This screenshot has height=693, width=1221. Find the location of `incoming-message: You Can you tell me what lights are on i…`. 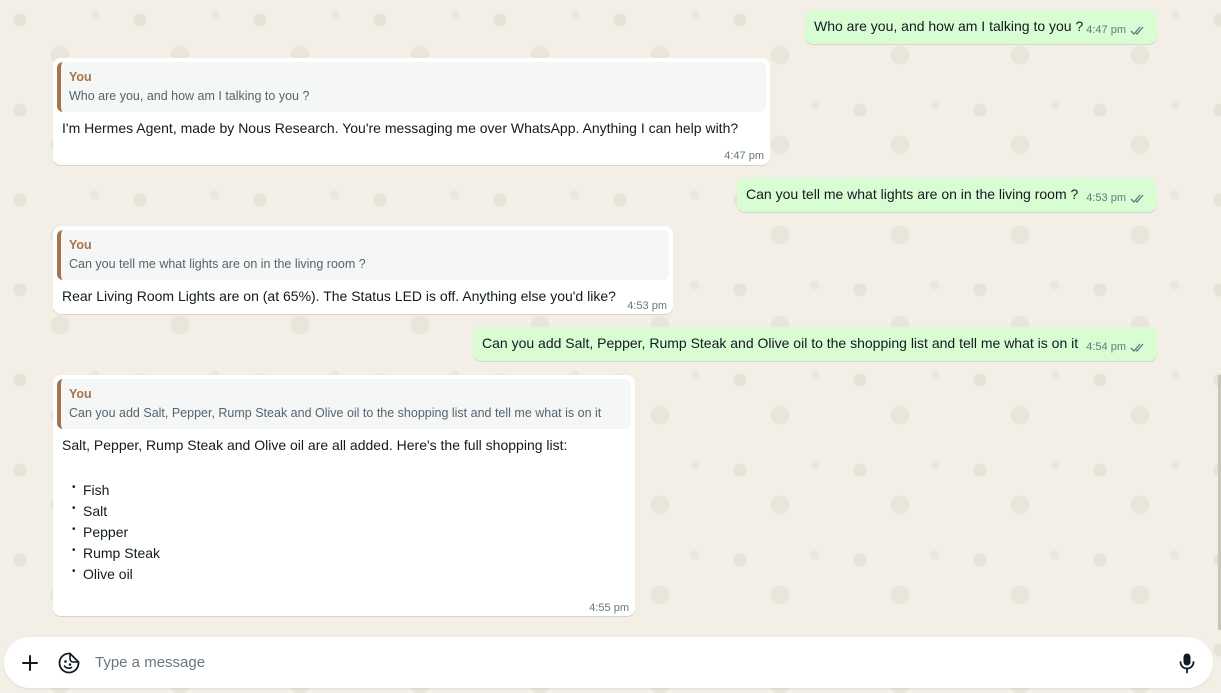

incoming-message: You Can you tell me what lights are on i… is located at coordinates (363, 270).